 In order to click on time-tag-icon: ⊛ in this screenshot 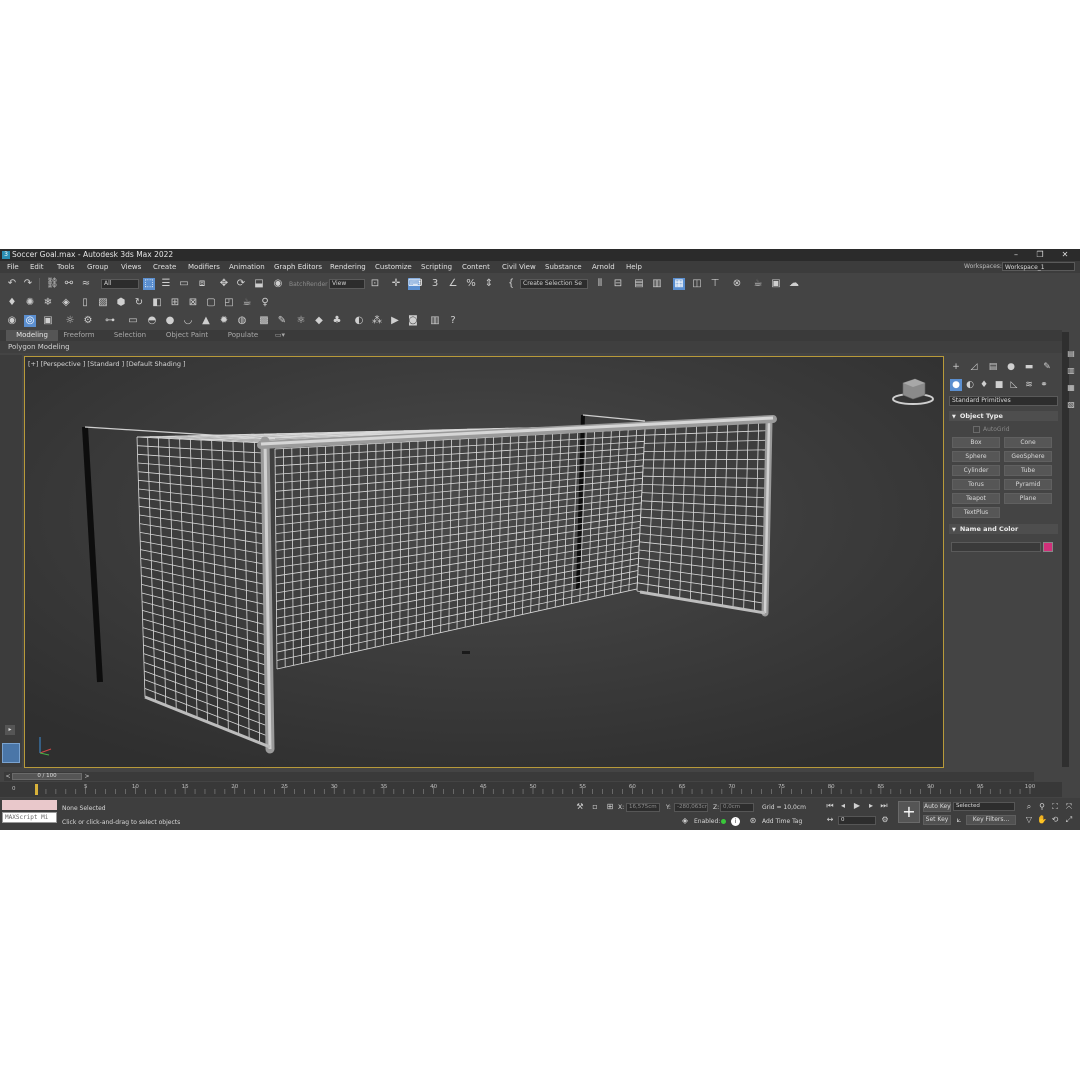, I will do `click(753, 821)`.